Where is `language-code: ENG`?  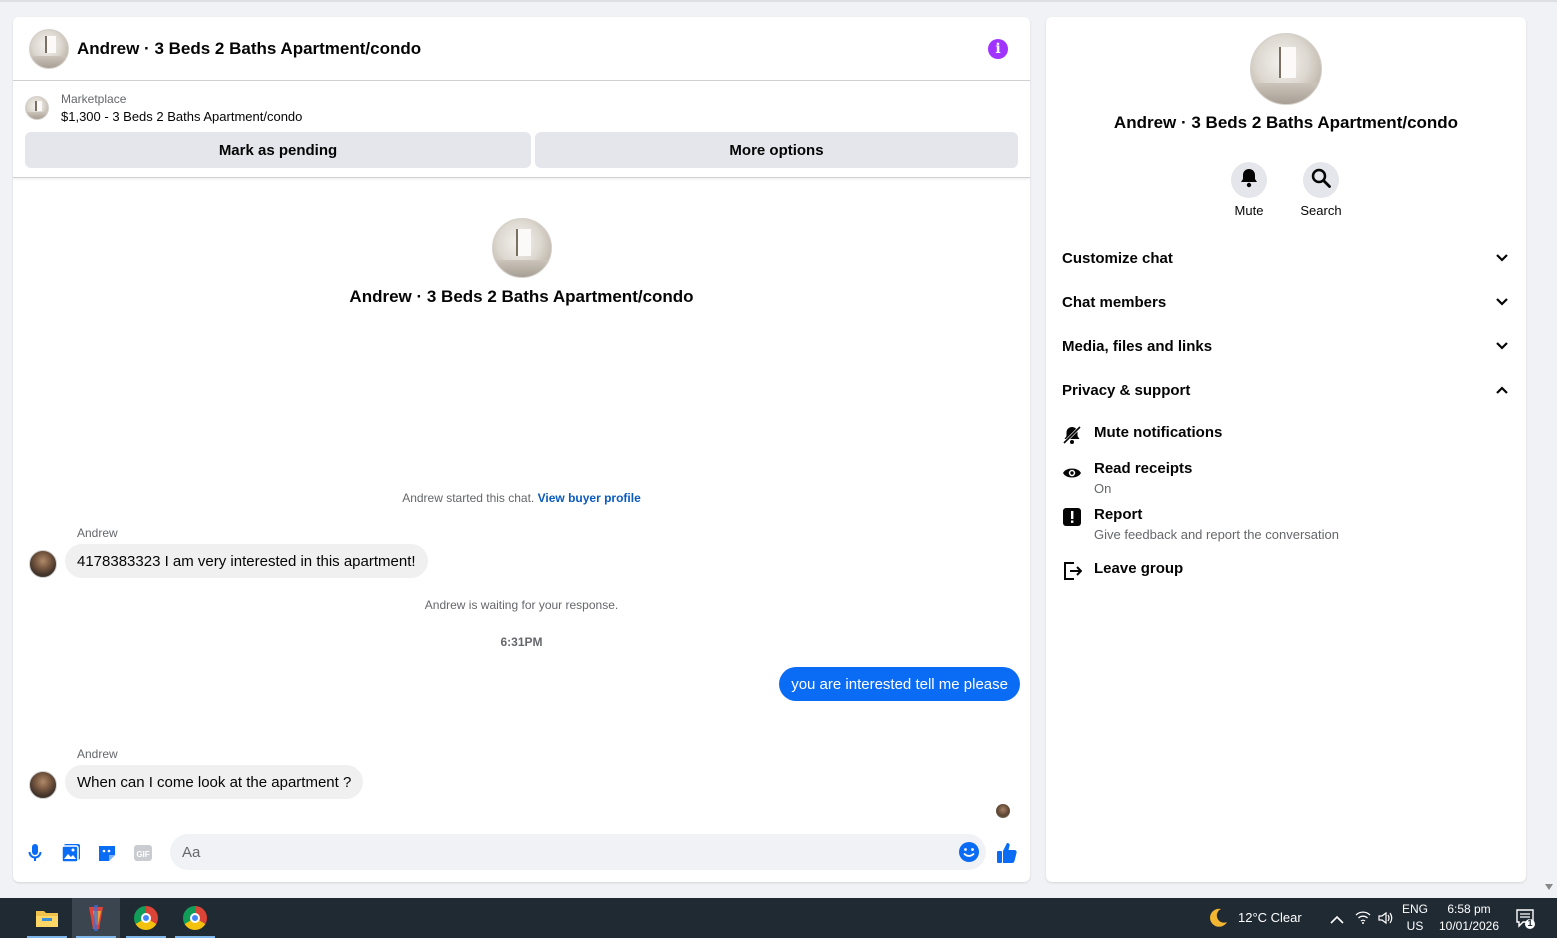
language-code: ENG is located at coordinates (1414, 909).